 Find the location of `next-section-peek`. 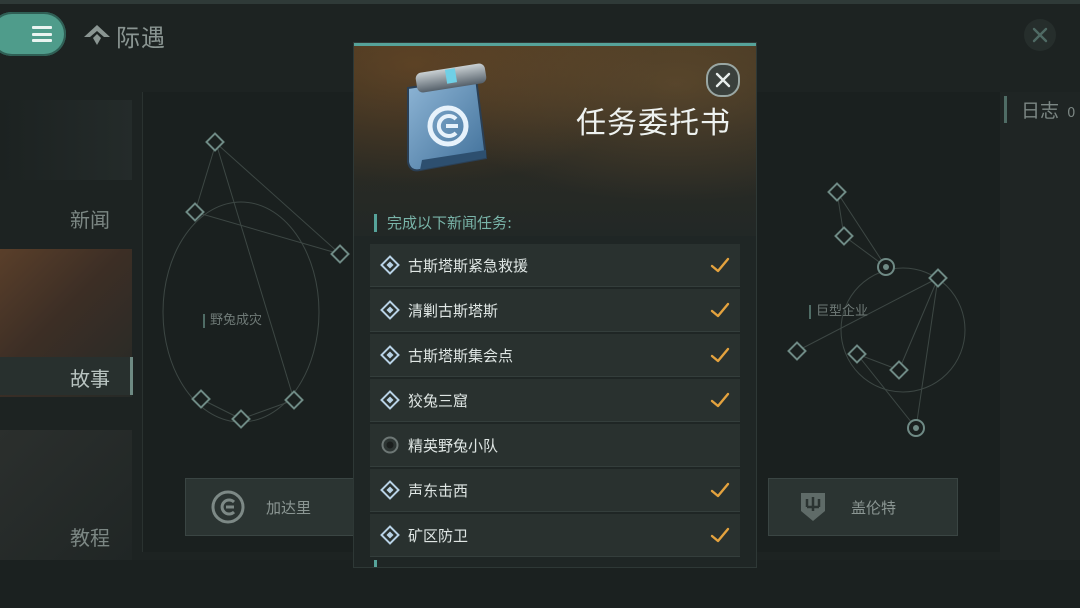

next-section-peek is located at coordinates (415, 563).